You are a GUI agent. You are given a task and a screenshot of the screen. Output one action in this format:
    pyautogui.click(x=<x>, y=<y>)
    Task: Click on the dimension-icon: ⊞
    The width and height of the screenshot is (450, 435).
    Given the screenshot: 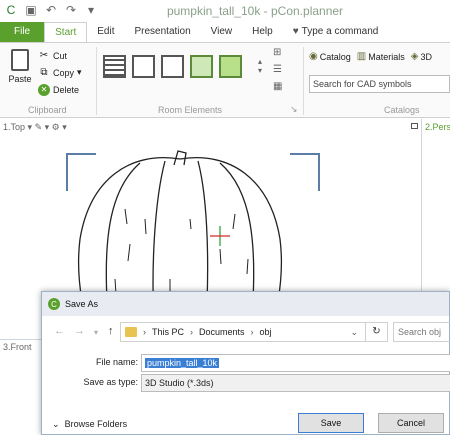 What is the action you would take?
    pyautogui.click(x=279, y=53)
    